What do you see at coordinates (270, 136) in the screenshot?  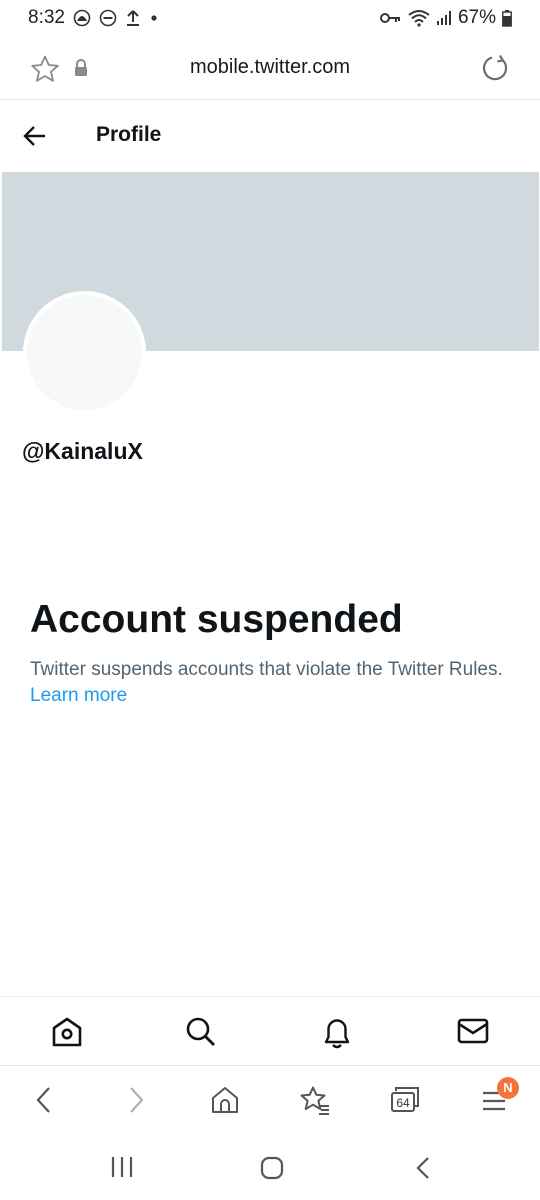 I see `profile-header: Profile` at bounding box center [270, 136].